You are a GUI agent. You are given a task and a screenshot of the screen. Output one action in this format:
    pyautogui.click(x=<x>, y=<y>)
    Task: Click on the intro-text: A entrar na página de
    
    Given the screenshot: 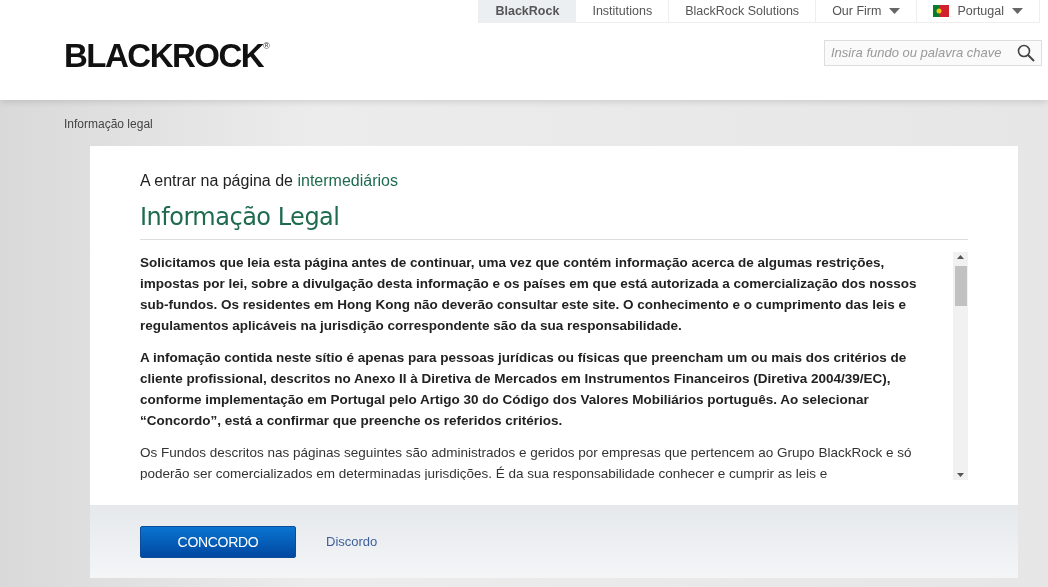 What is the action you would take?
    pyautogui.click(x=216, y=180)
    